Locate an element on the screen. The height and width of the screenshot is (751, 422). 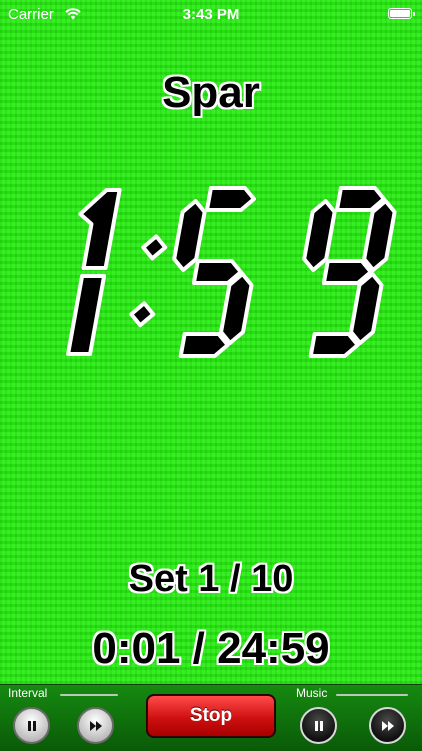
phase-title: Spar is located at coordinates (211, 92).